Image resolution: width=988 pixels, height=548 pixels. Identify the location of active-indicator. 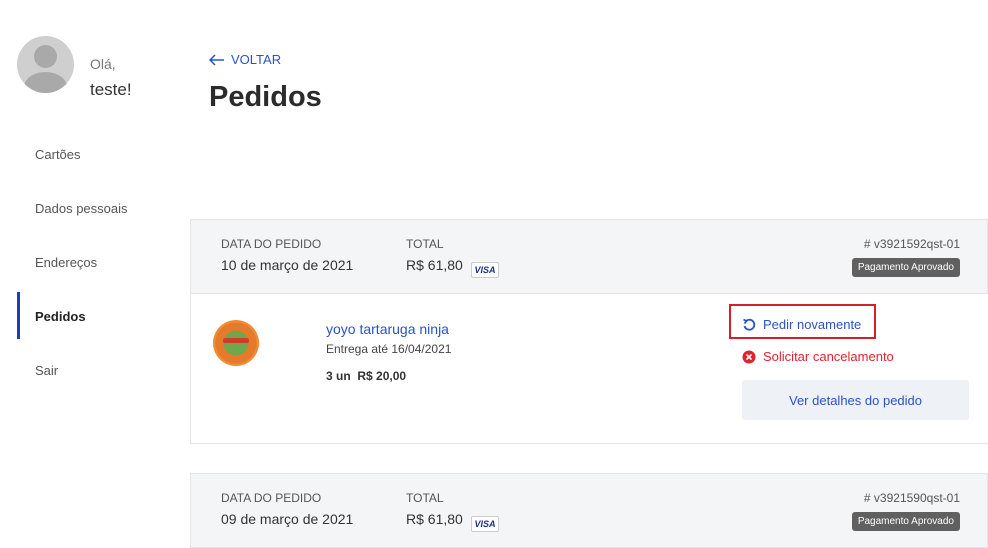
(18, 315).